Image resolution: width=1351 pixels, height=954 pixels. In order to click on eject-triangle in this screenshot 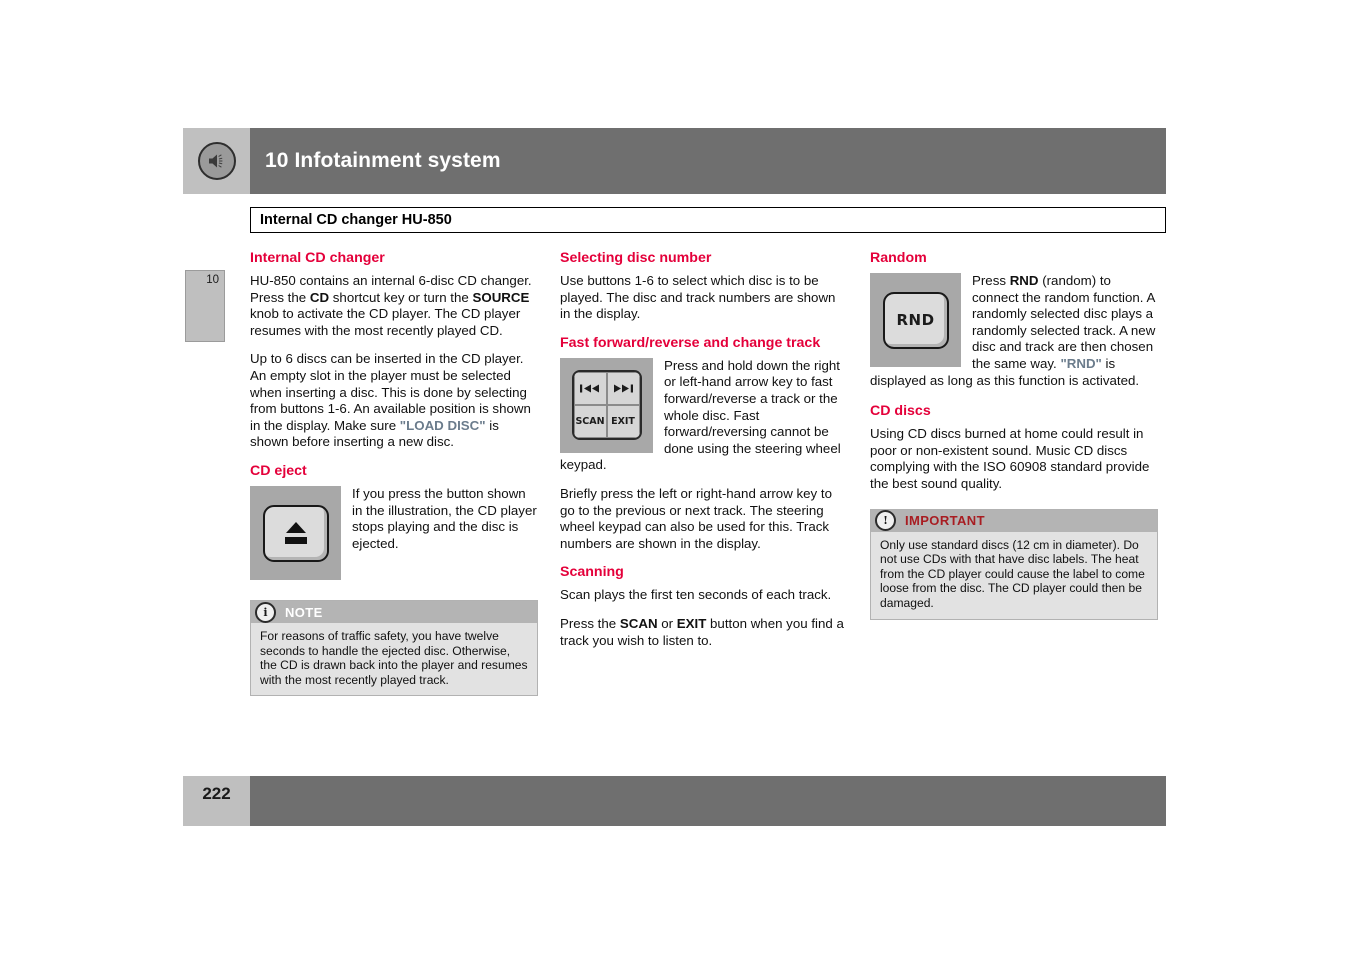, I will do `click(295, 527)`.